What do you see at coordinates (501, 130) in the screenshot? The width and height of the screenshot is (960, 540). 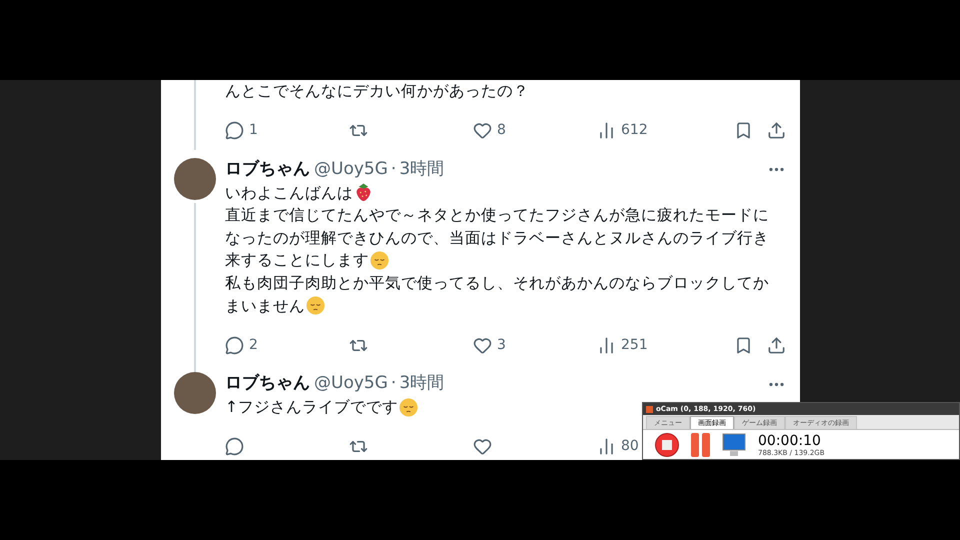 I see `like-count: 8` at bounding box center [501, 130].